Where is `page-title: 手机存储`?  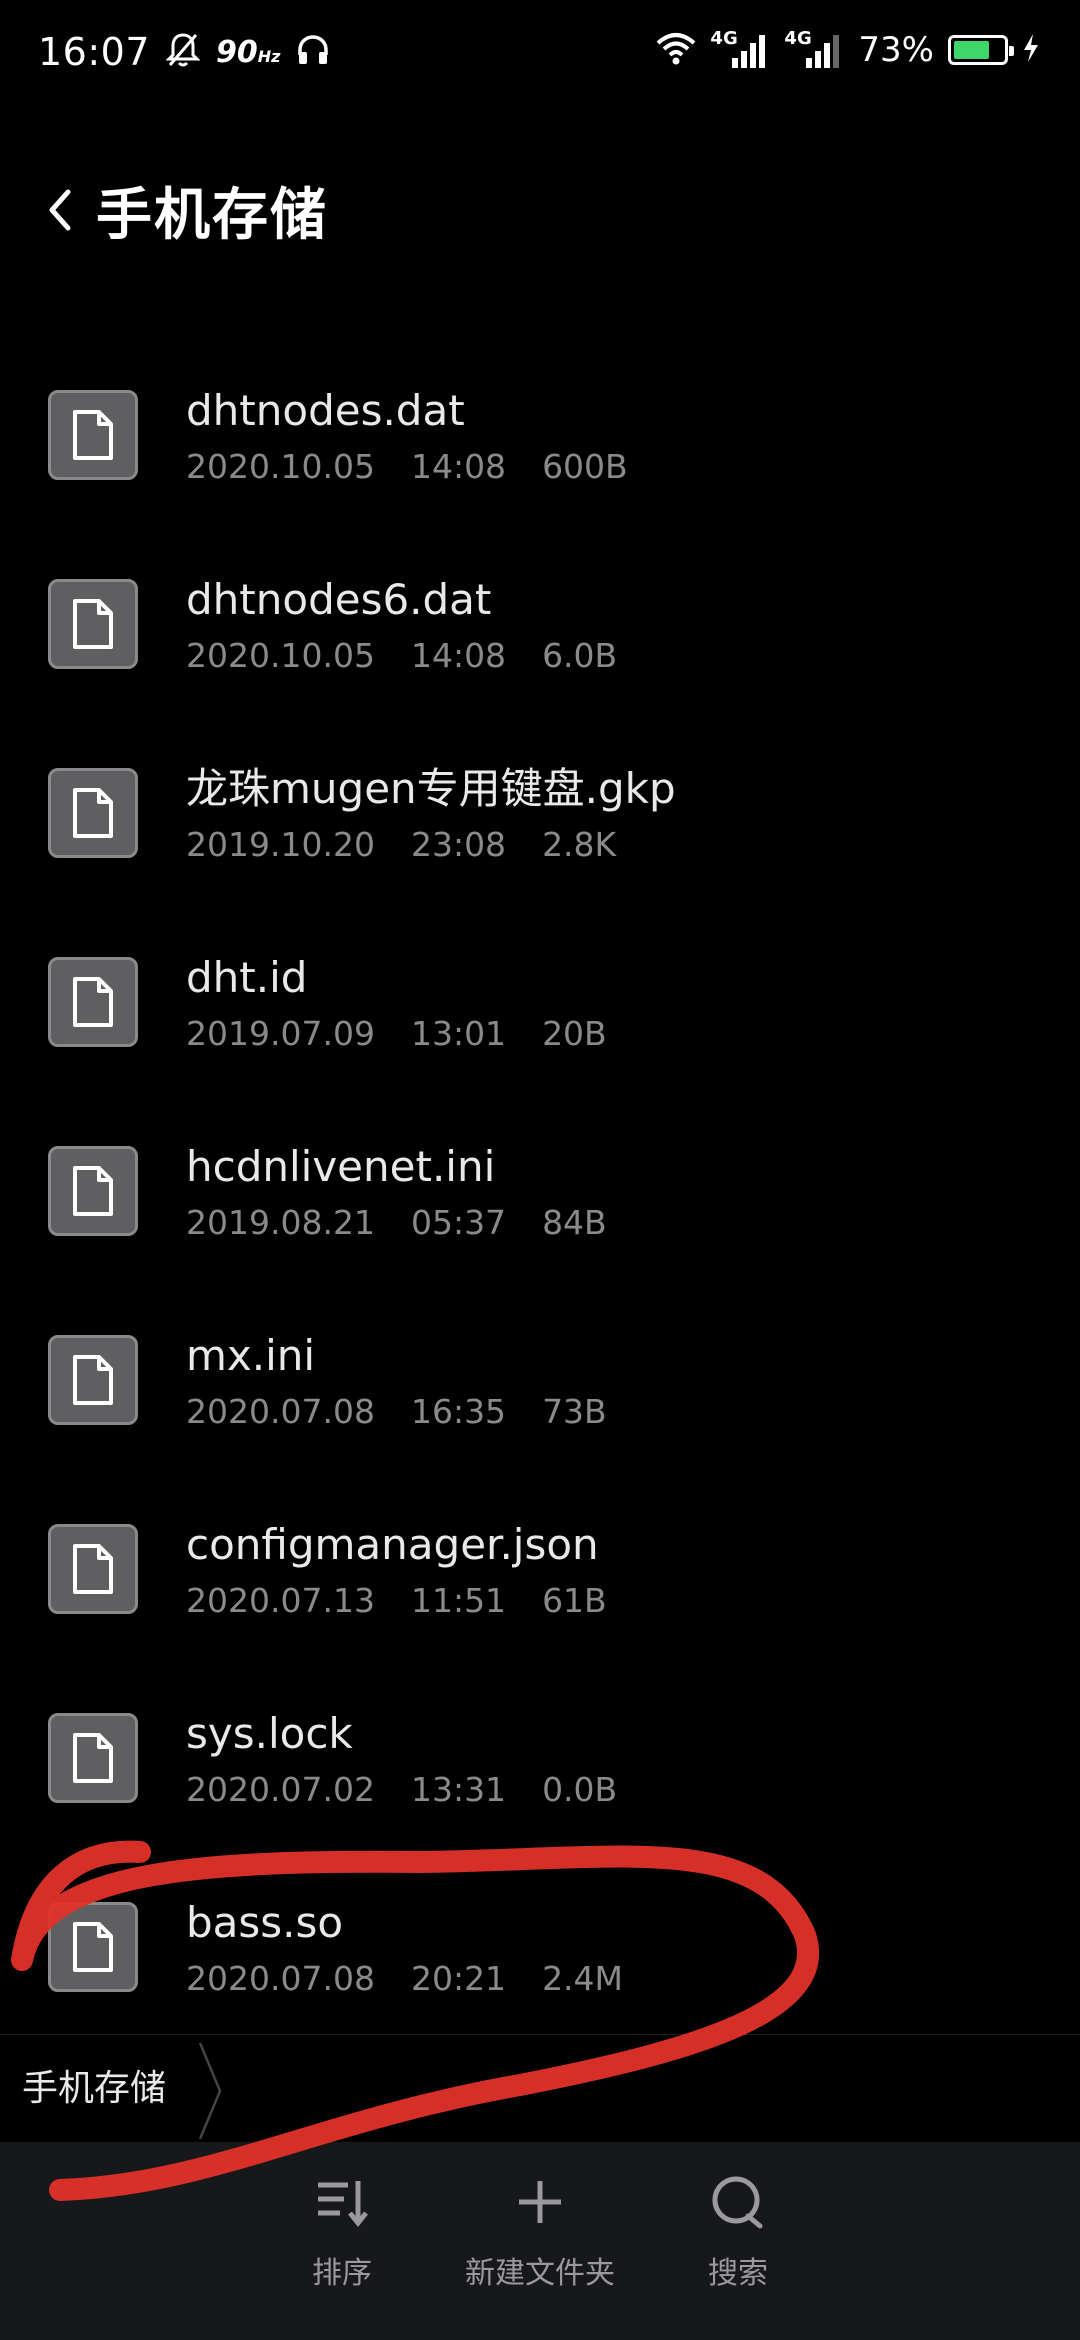 page-title: 手机存储 is located at coordinates (212, 215).